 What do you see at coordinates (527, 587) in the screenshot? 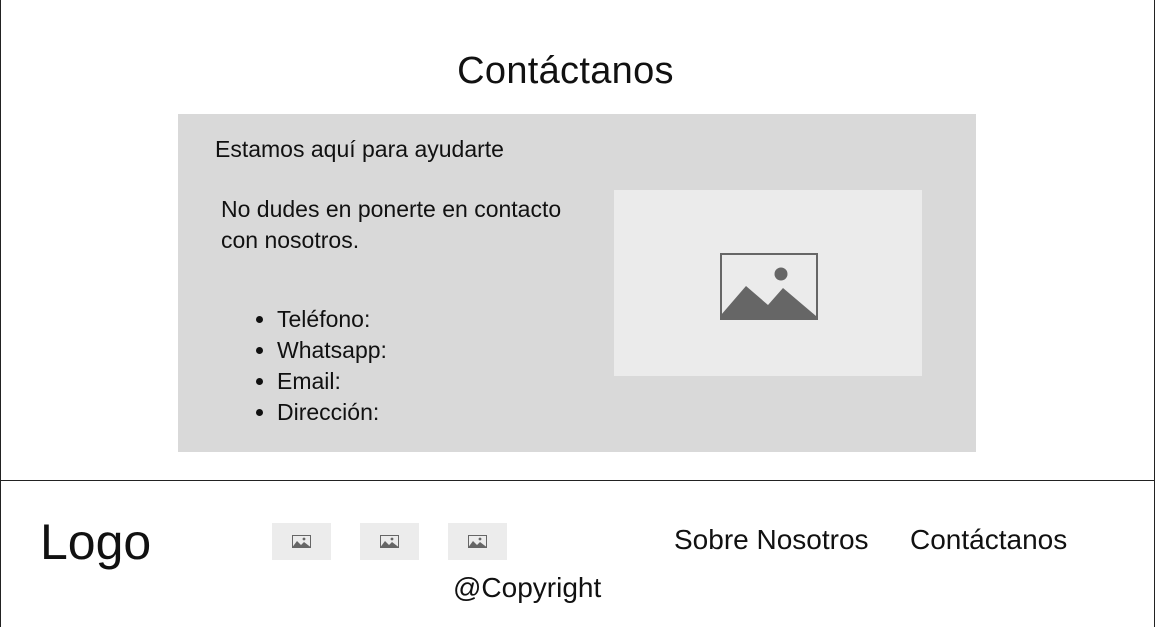
I see `copyright: @Copyright` at bounding box center [527, 587].